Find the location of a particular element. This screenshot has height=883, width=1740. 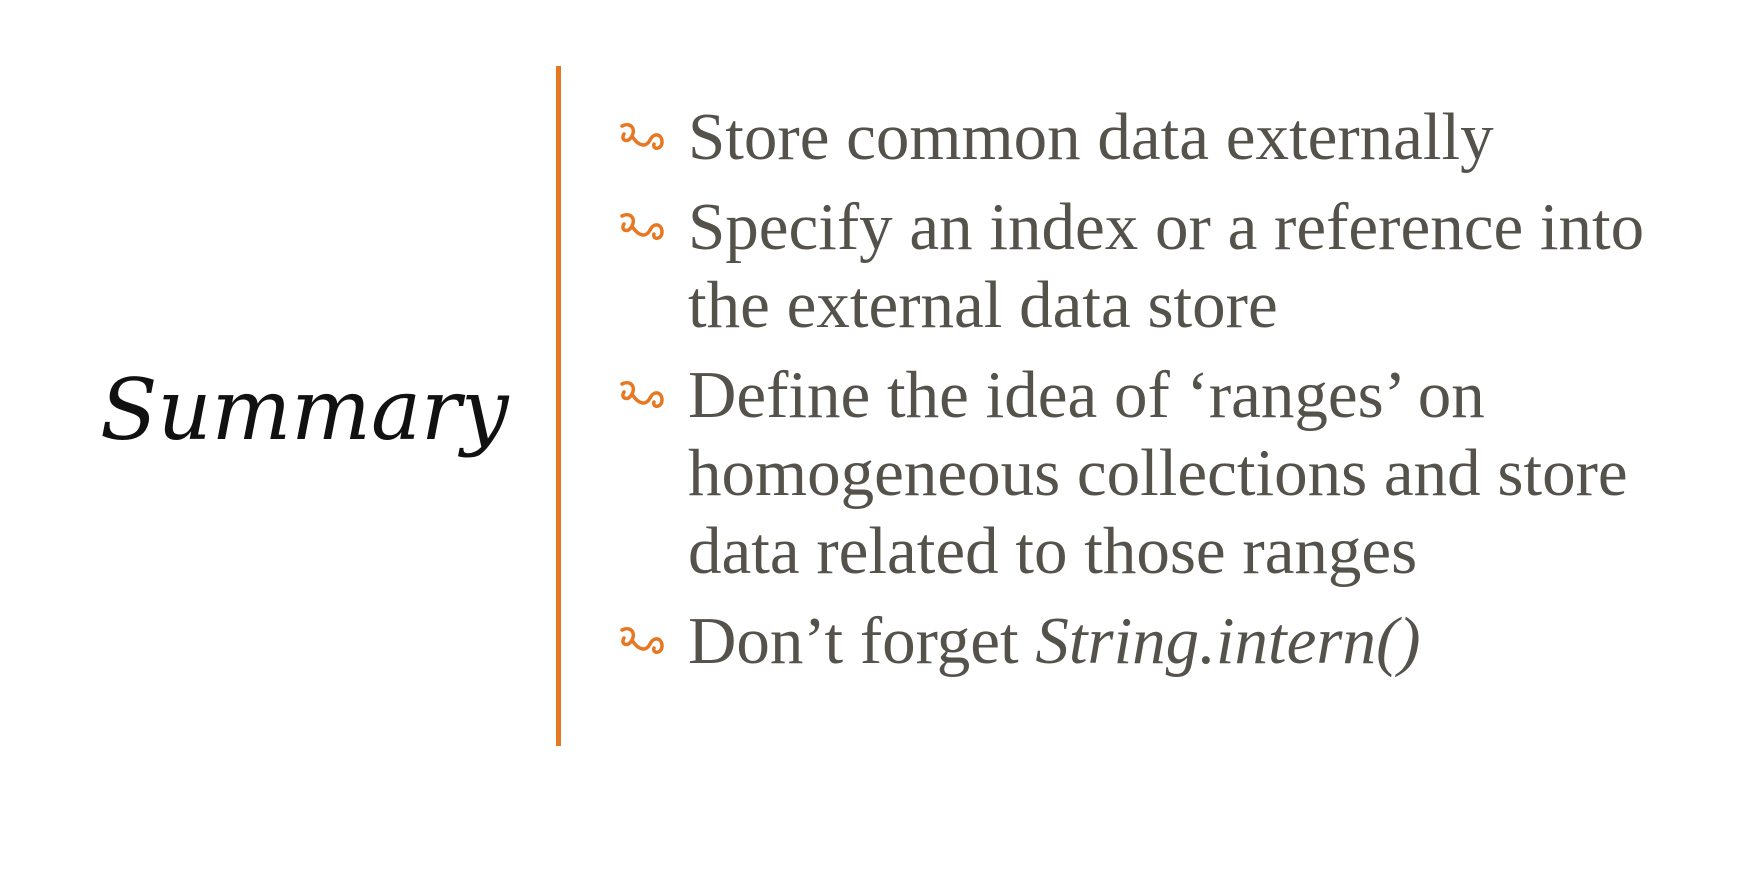

bullet-text-emphasis: String.intern() is located at coordinates (1228, 641).